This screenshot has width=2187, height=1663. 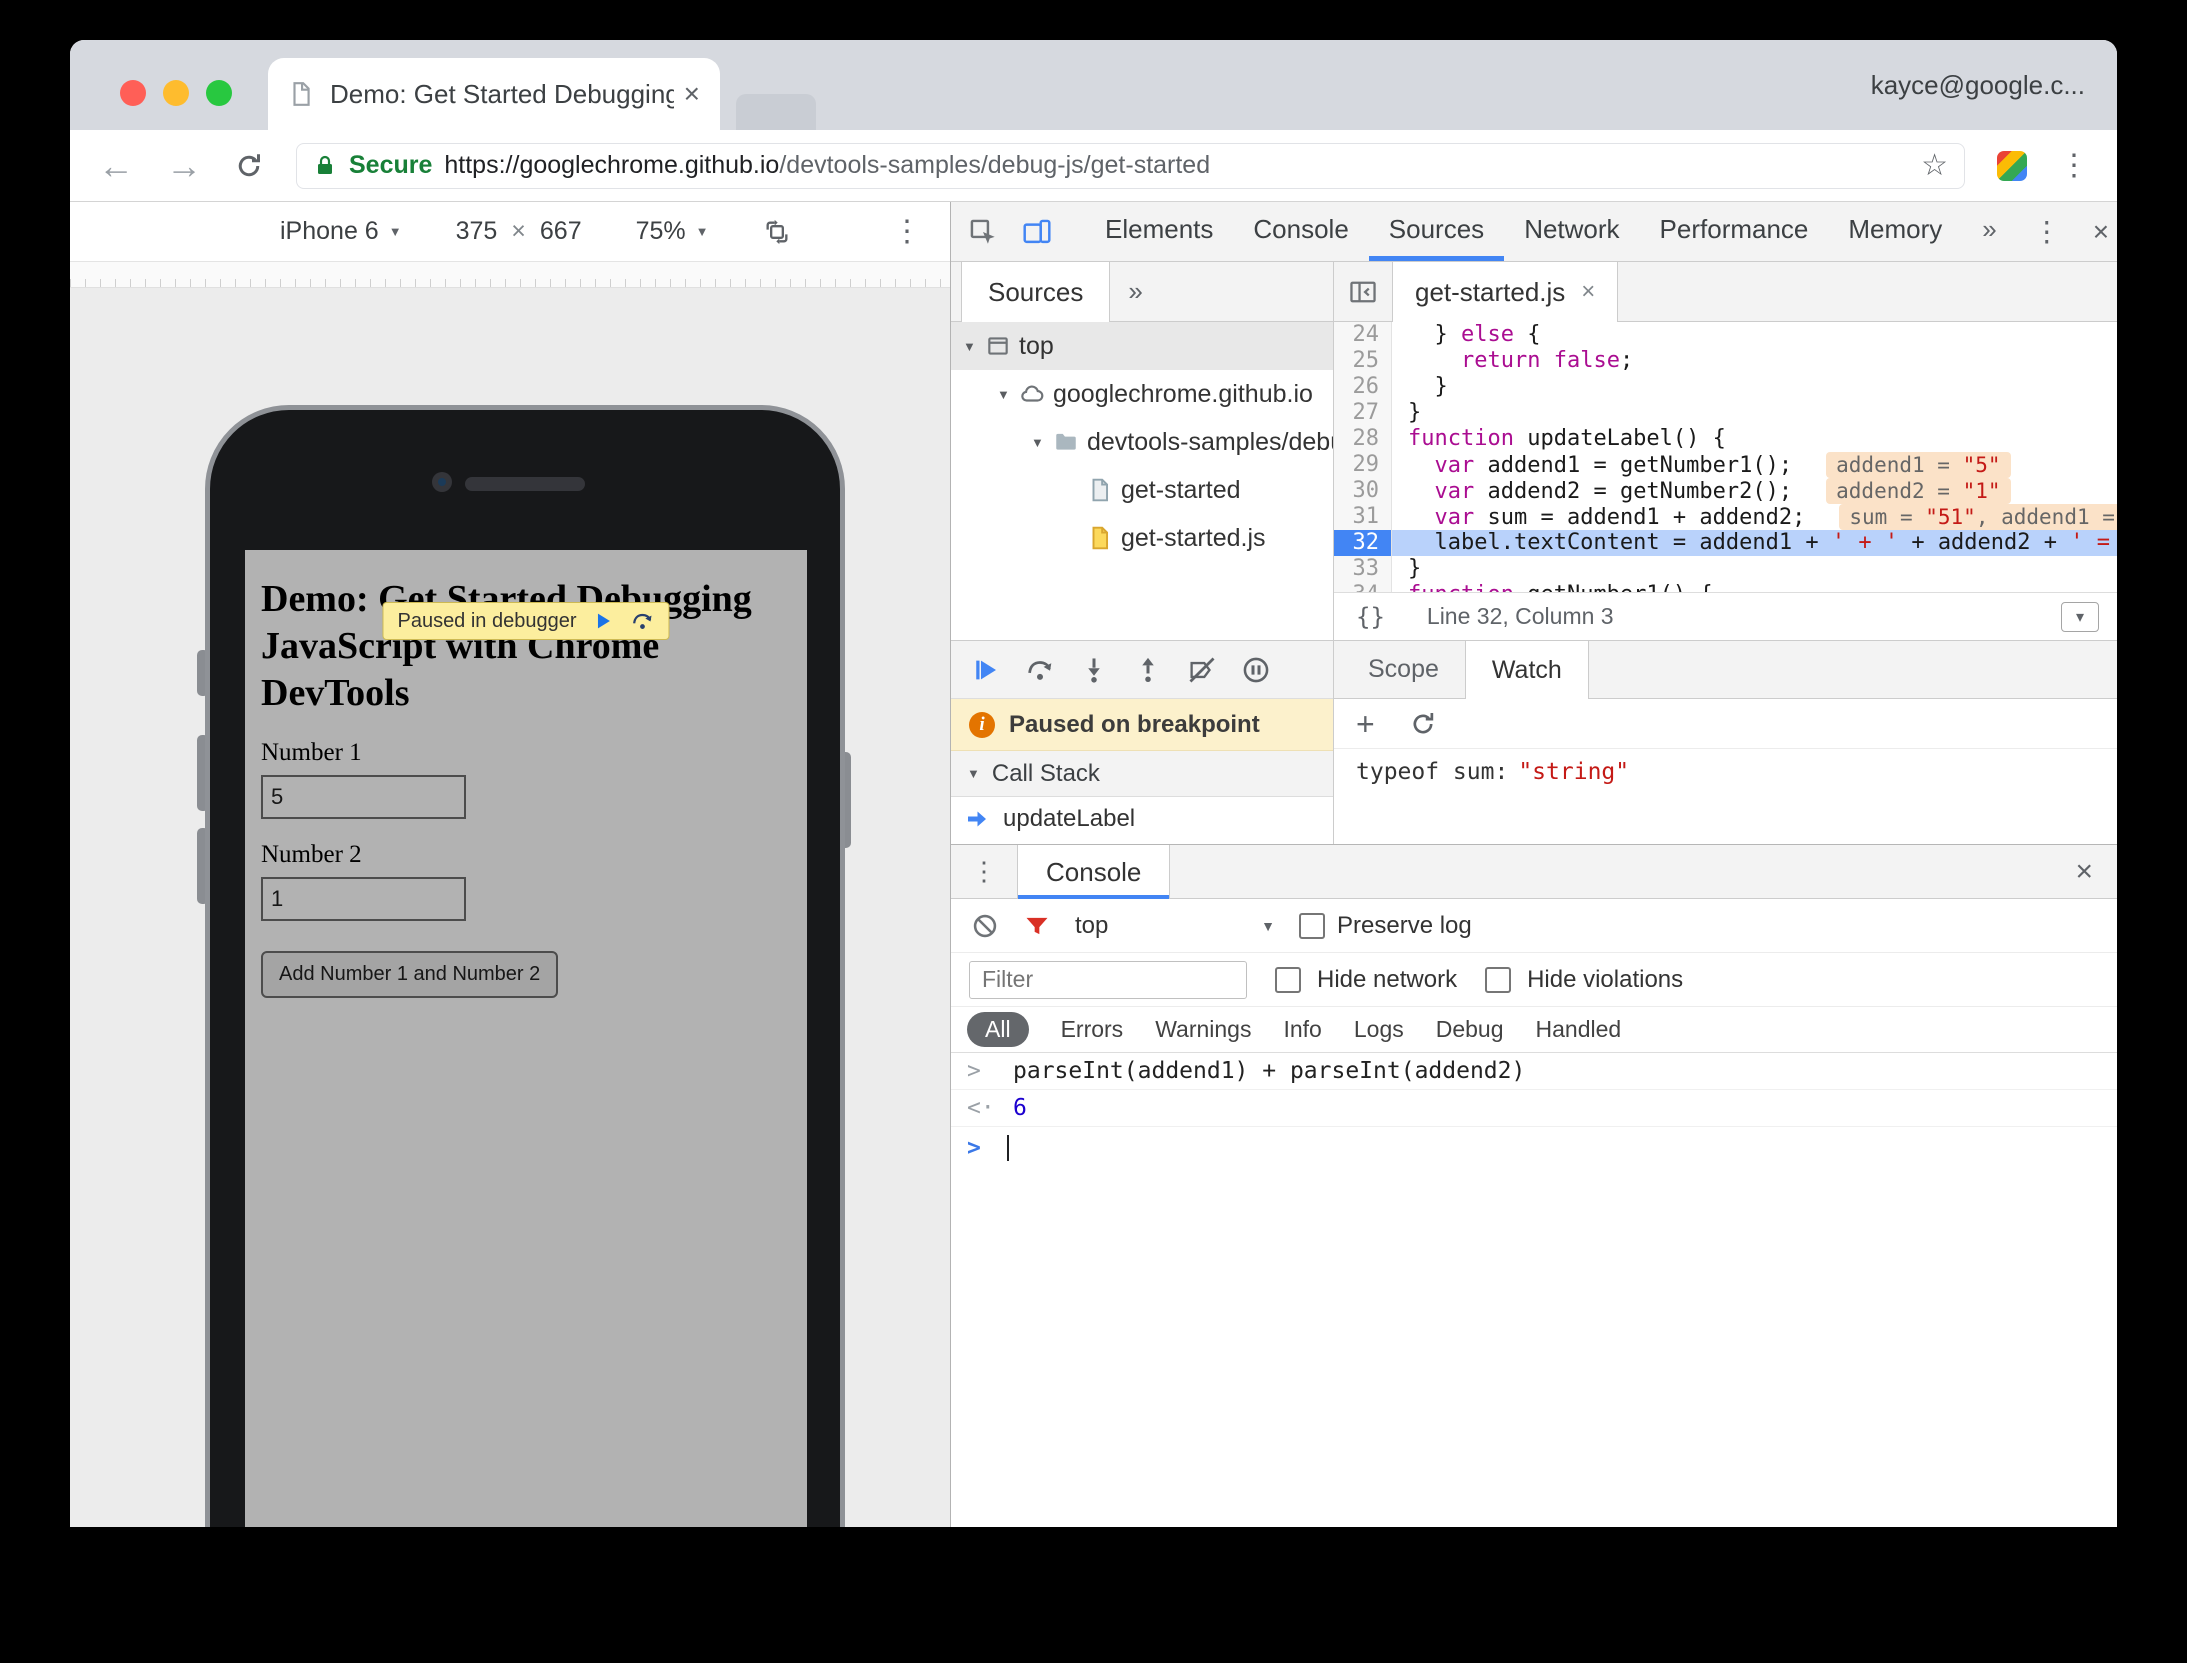 I want to click on source-tree-item: ▼ devtools-samples/debu, so click(x=1142, y=442).